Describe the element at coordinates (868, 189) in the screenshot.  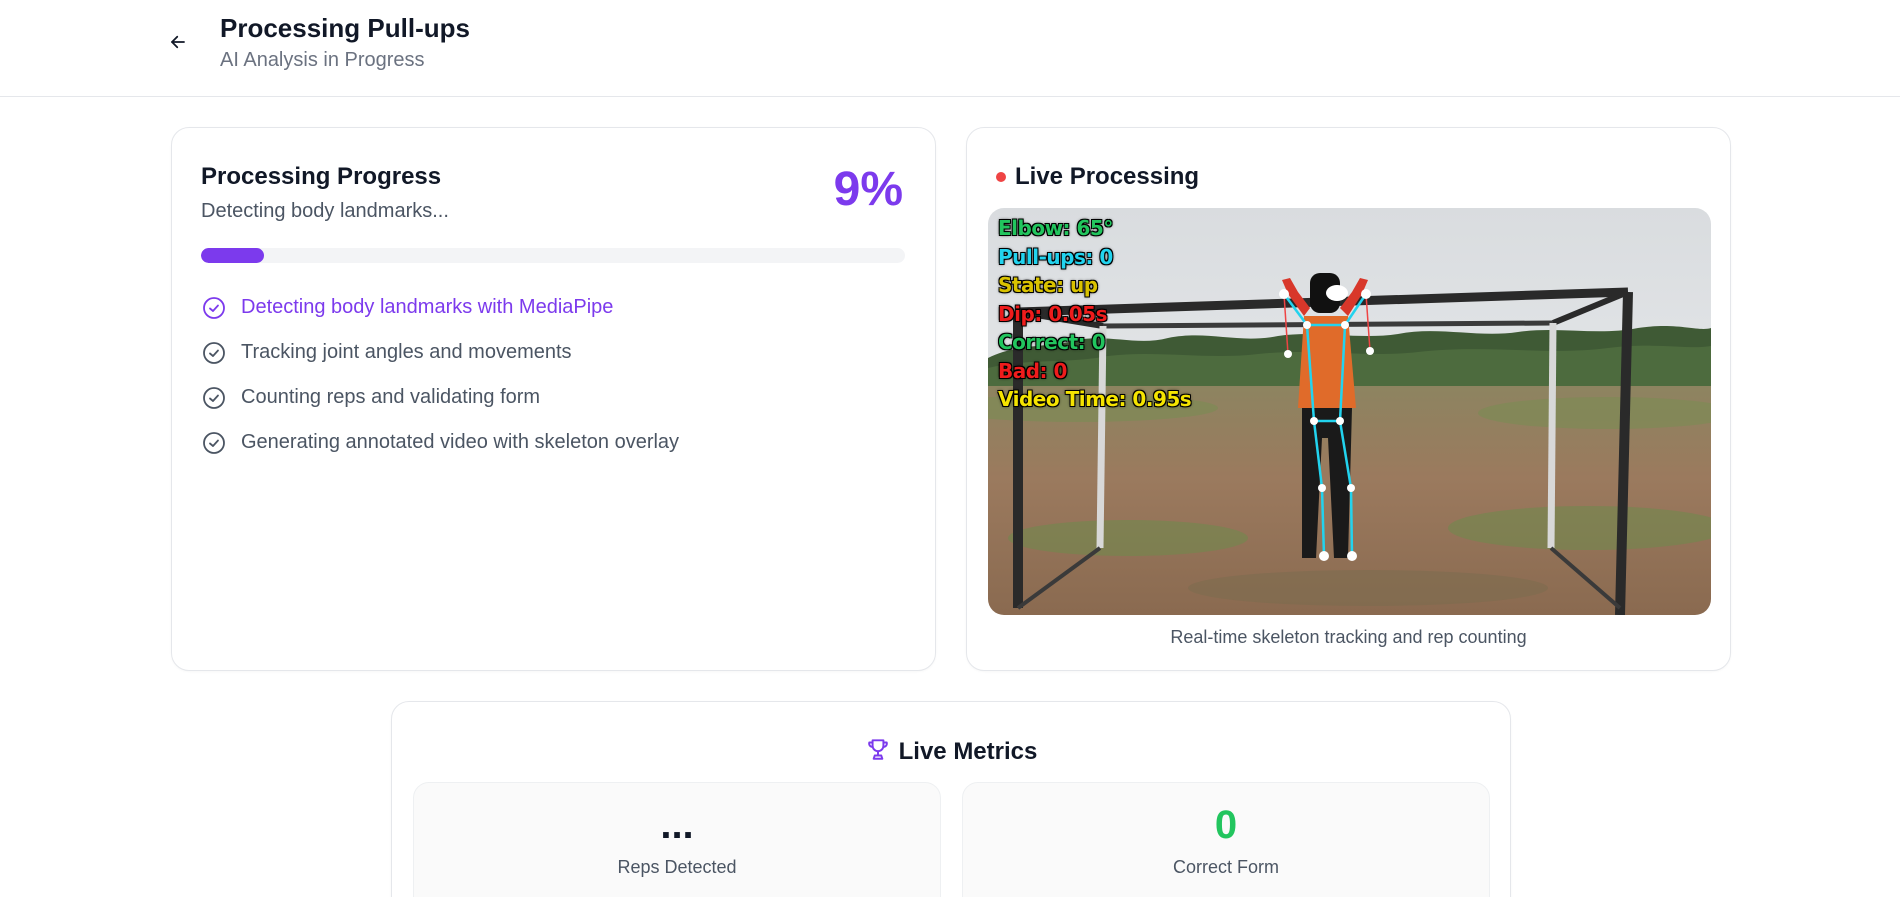
I see `progress-percent: 9%` at that location.